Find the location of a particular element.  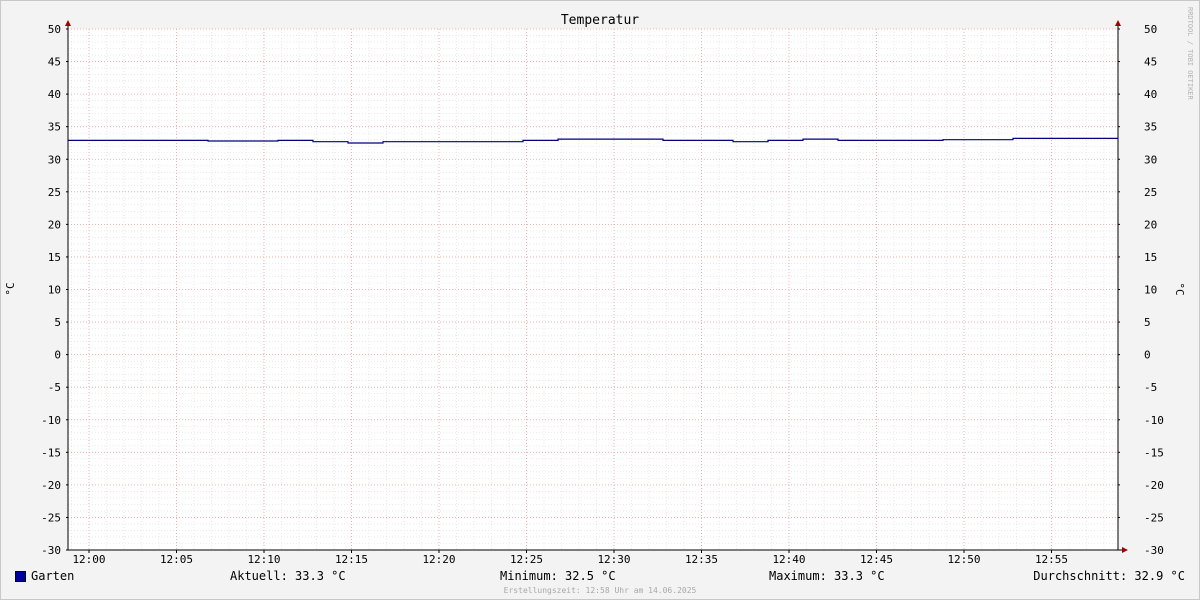

y-axis-label-left: °C is located at coordinates (10, 288).